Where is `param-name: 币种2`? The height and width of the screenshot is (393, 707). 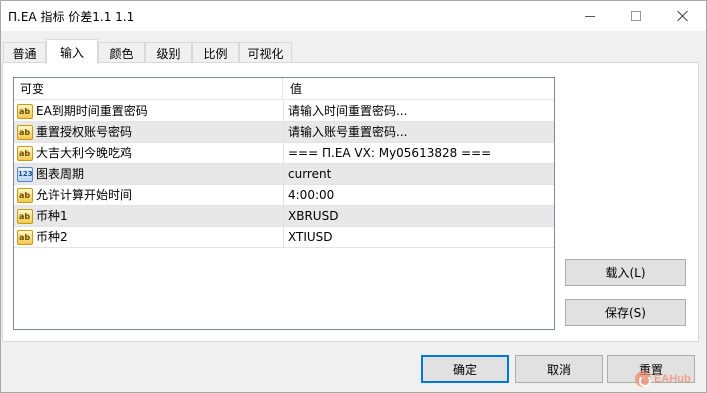 param-name: 币种2 is located at coordinates (52, 237).